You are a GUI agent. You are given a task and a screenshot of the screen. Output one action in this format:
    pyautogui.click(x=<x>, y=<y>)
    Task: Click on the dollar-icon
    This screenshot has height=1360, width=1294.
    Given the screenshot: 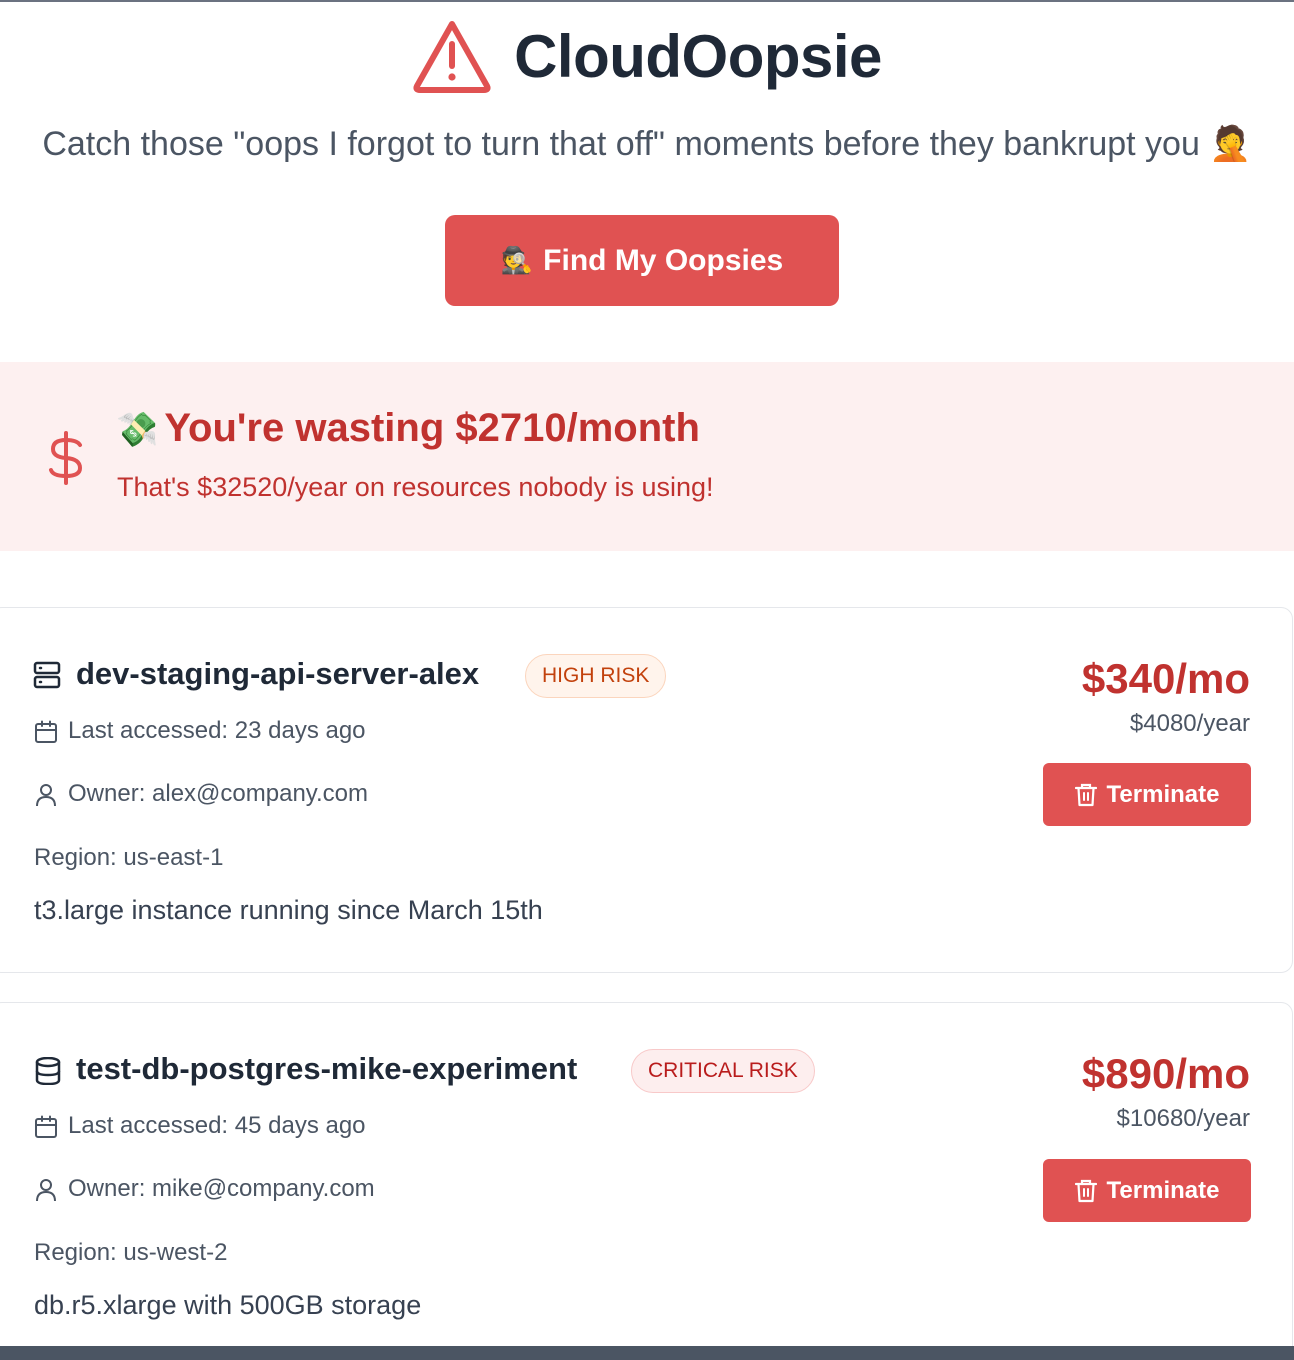 What is the action you would take?
    pyautogui.click(x=66, y=458)
    